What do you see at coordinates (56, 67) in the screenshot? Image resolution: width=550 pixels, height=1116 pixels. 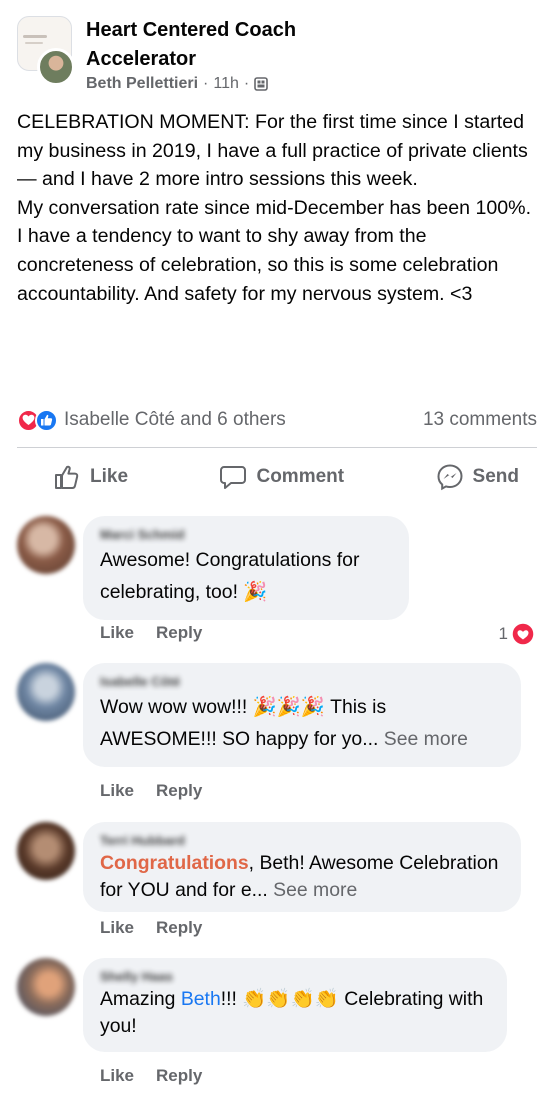 I see `author-avatar` at bounding box center [56, 67].